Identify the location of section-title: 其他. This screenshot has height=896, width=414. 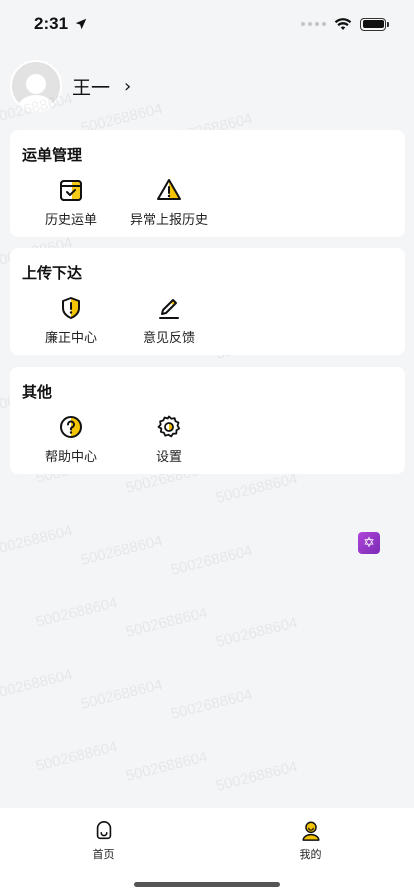
(37, 392).